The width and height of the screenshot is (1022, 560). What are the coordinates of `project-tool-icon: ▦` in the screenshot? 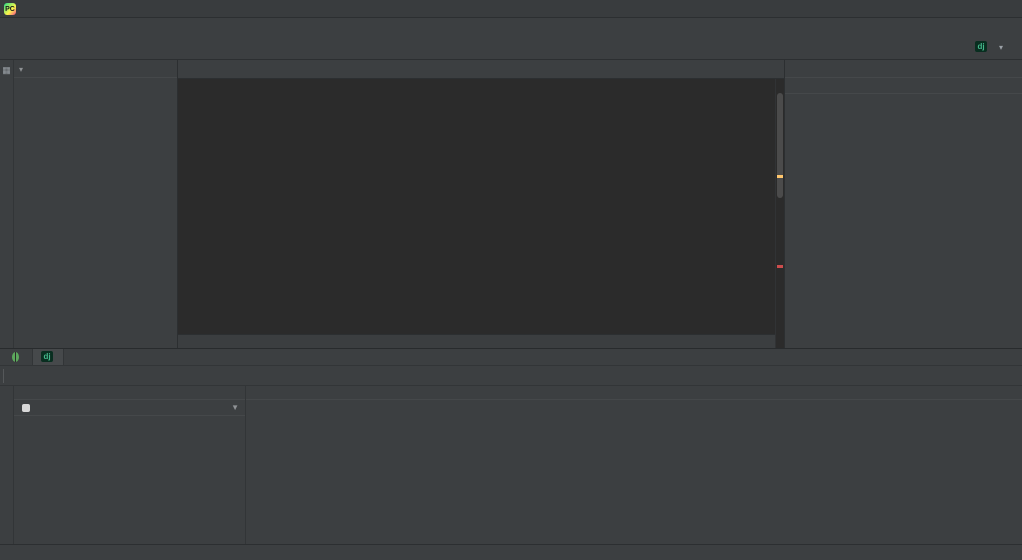 It's located at (6, 70).